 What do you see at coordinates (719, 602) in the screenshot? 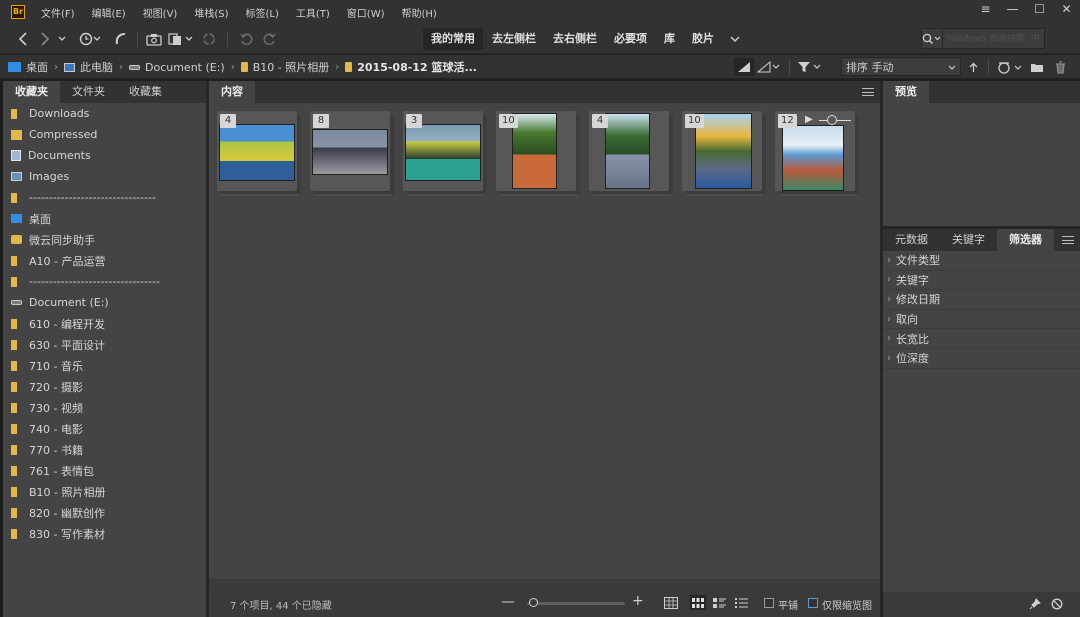
I see `view-details-icon` at bounding box center [719, 602].